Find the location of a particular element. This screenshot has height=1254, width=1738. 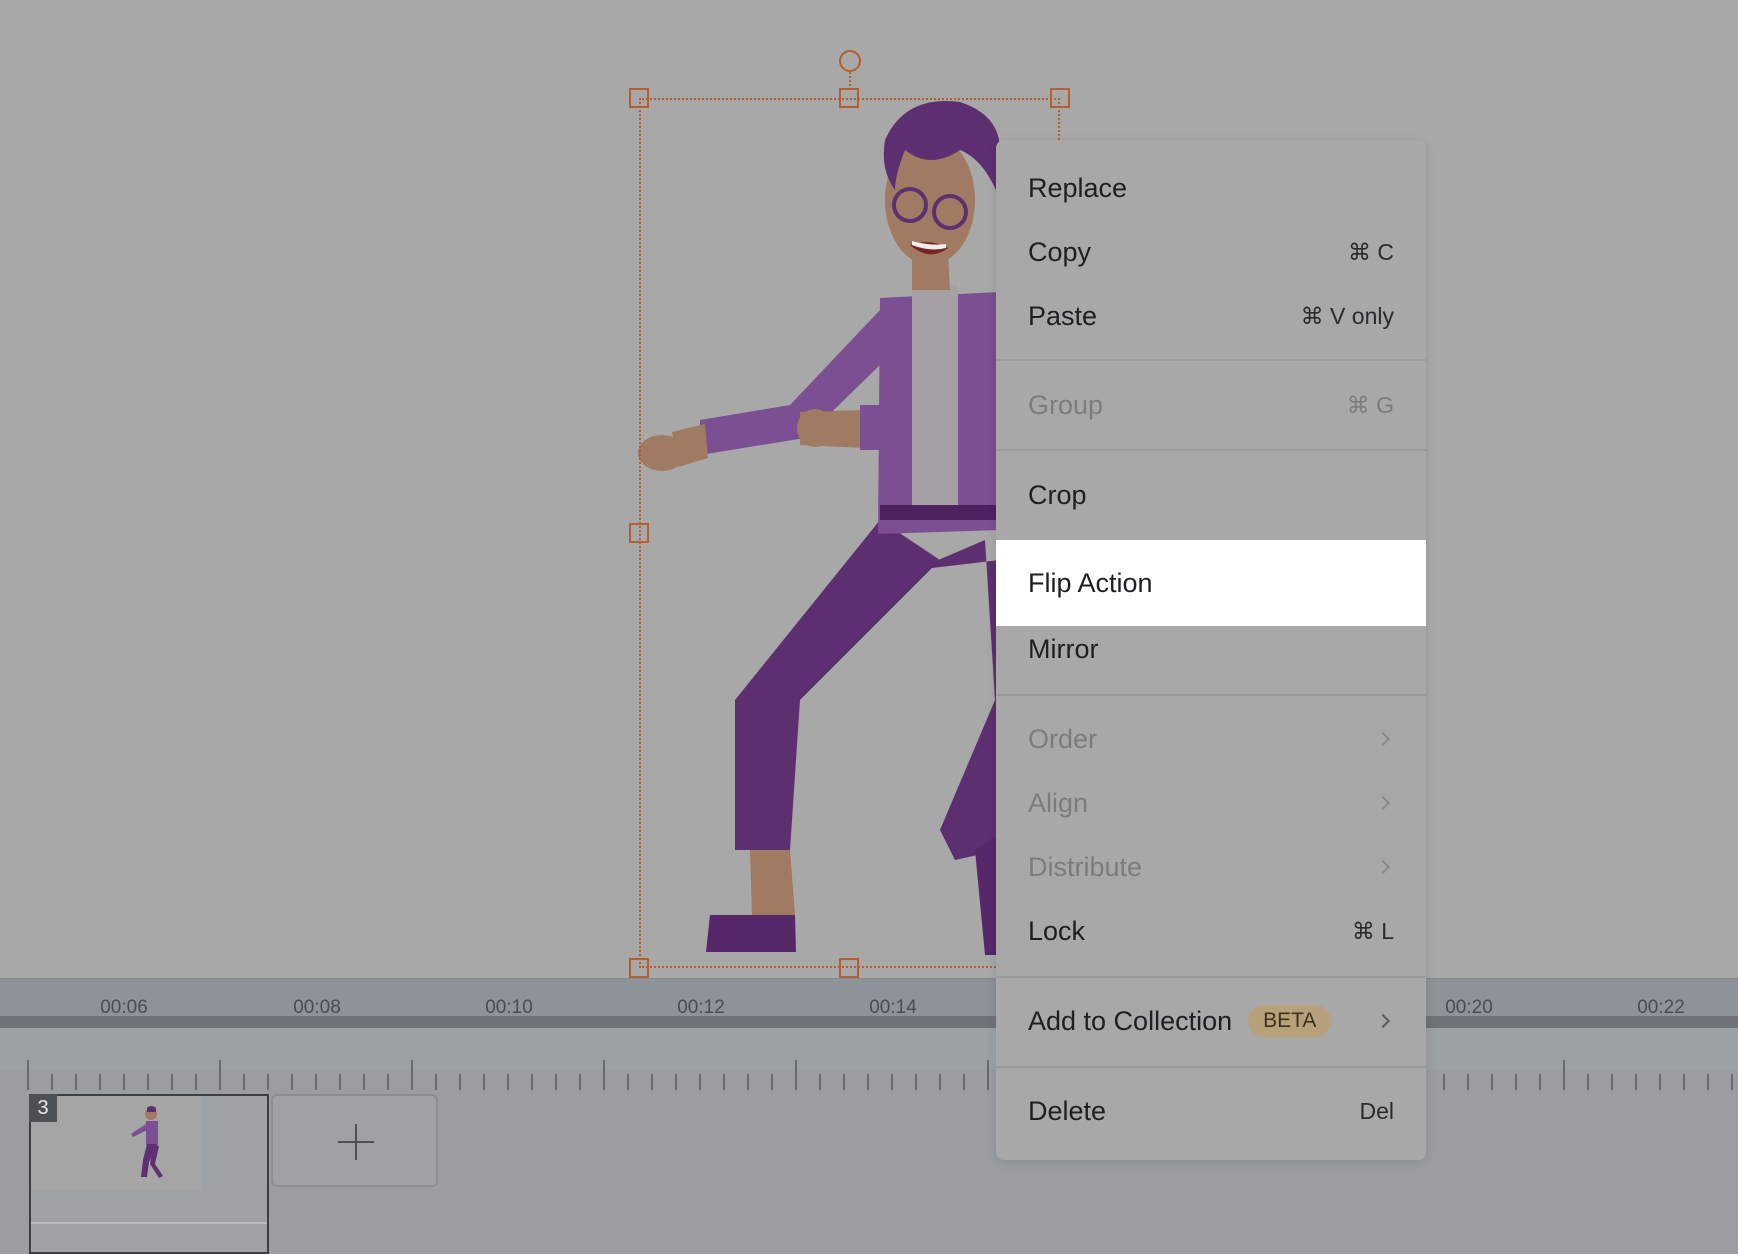

menu-item-copy: Copy ⌘ C is located at coordinates (1211, 252).